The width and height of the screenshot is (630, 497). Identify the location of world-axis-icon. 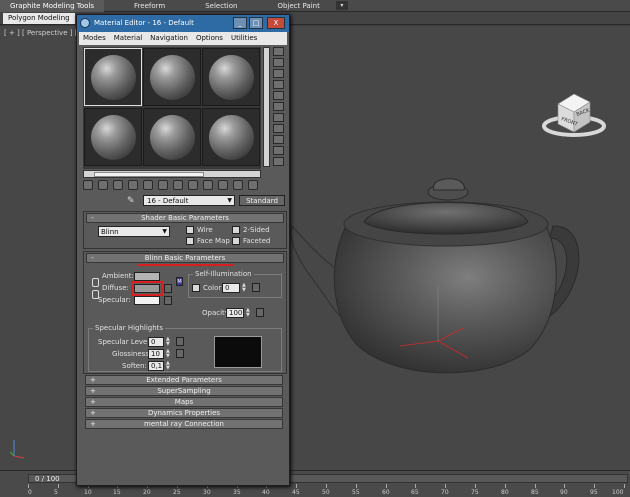
(17, 449).